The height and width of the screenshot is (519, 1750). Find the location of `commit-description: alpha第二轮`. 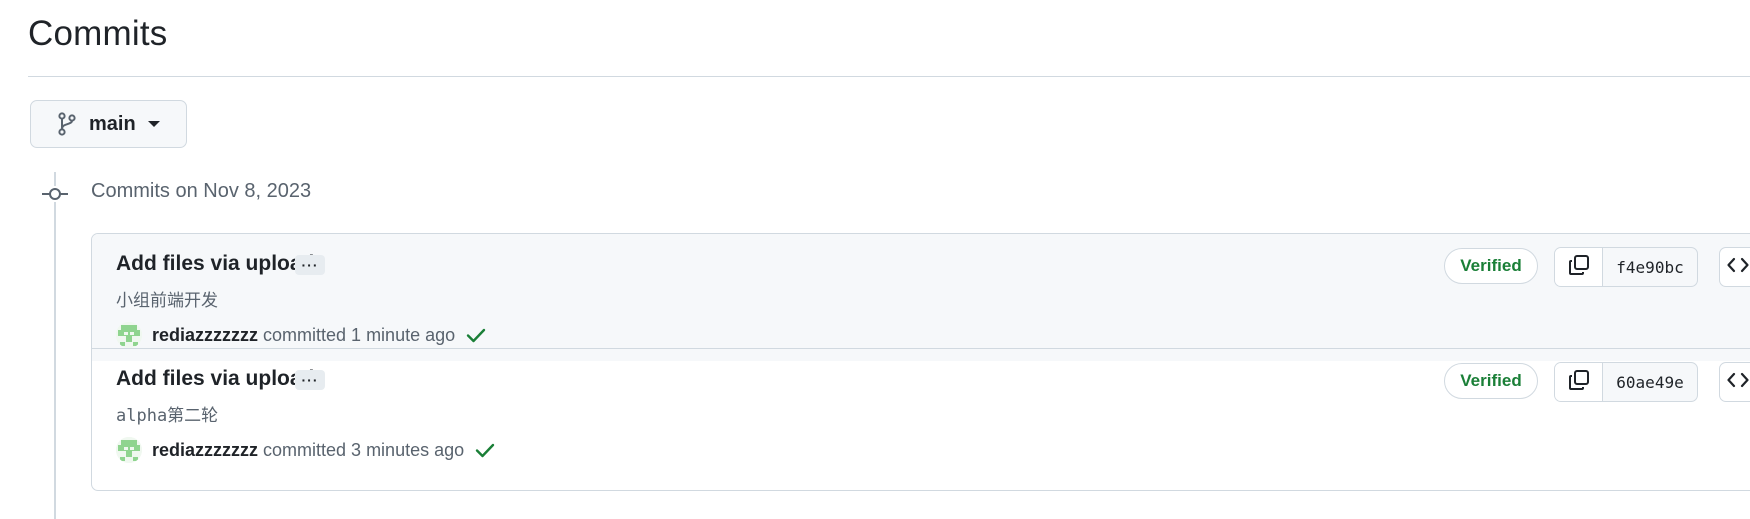

commit-description: alpha第二轮 is located at coordinates (167, 416).